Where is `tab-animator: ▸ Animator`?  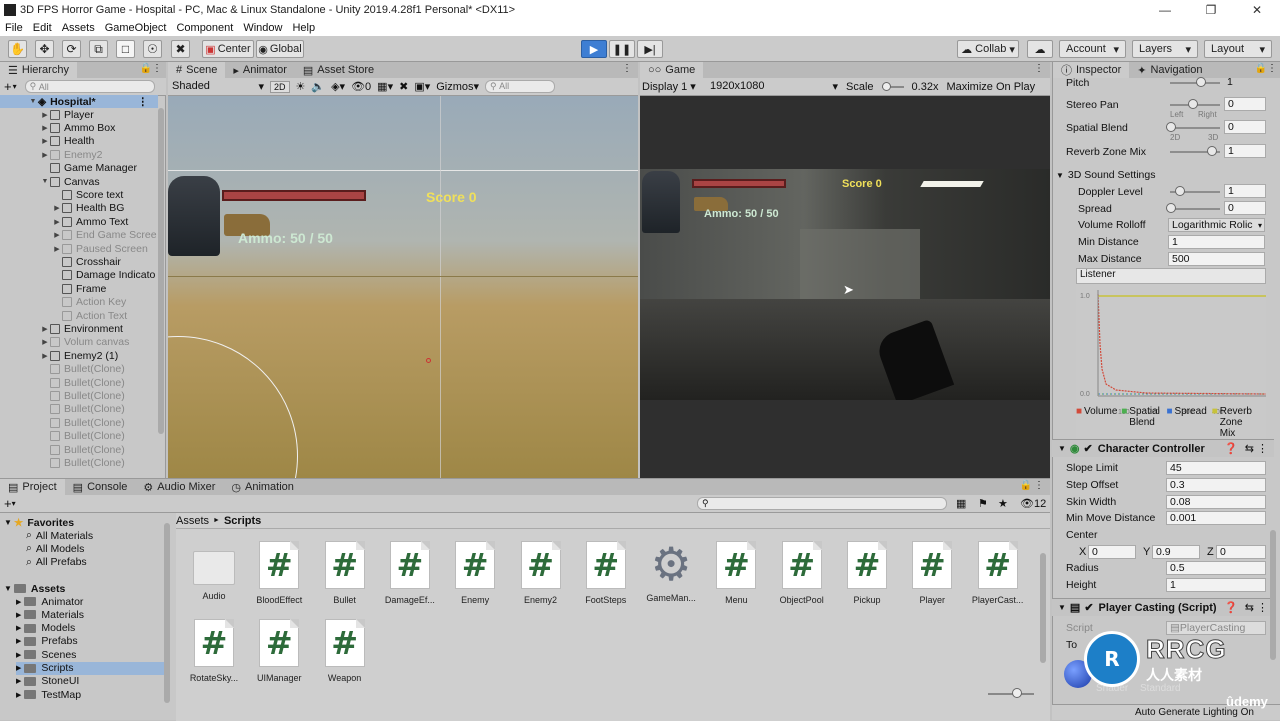
tab-animator: ▸ Animator is located at coordinates (260, 70).